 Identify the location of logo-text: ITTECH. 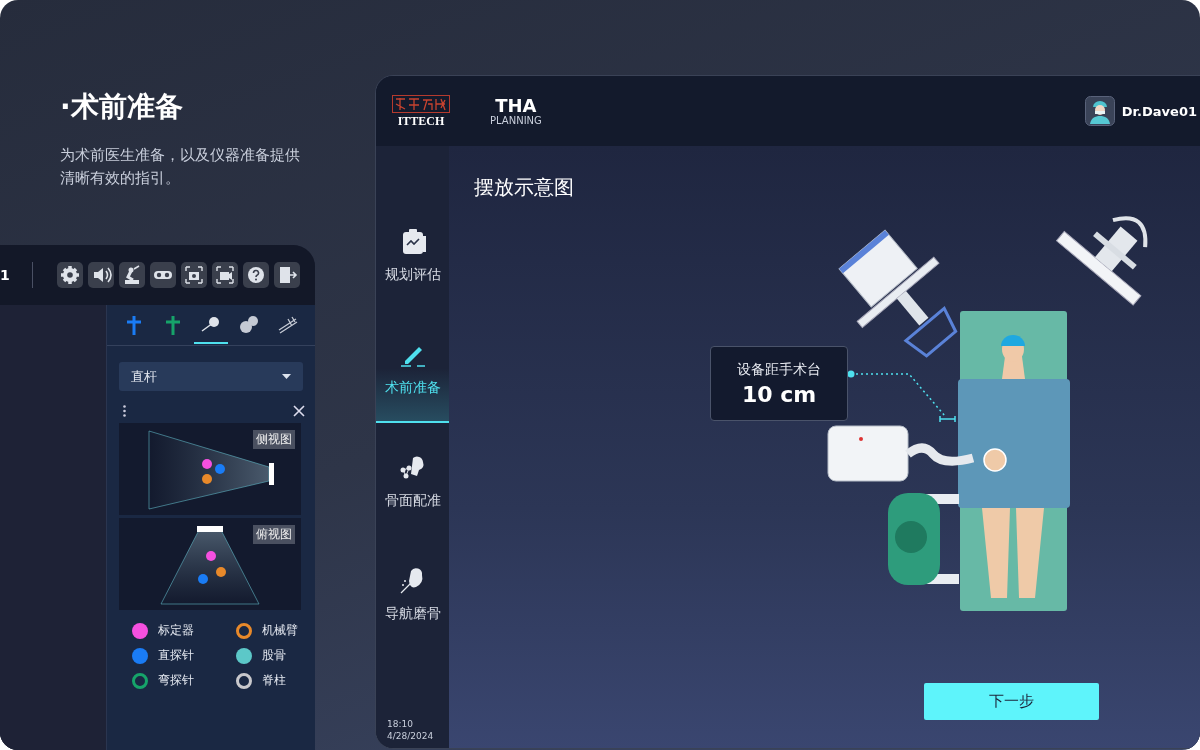
(421, 121).